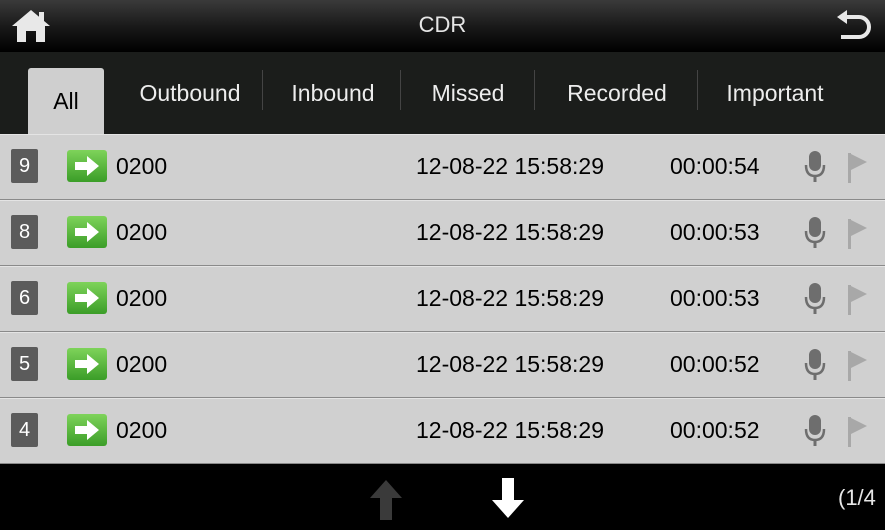 The height and width of the screenshot is (530, 885). Describe the element at coordinates (508, 498) in the screenshot. I see `page-down-arrow-icon` at that location.